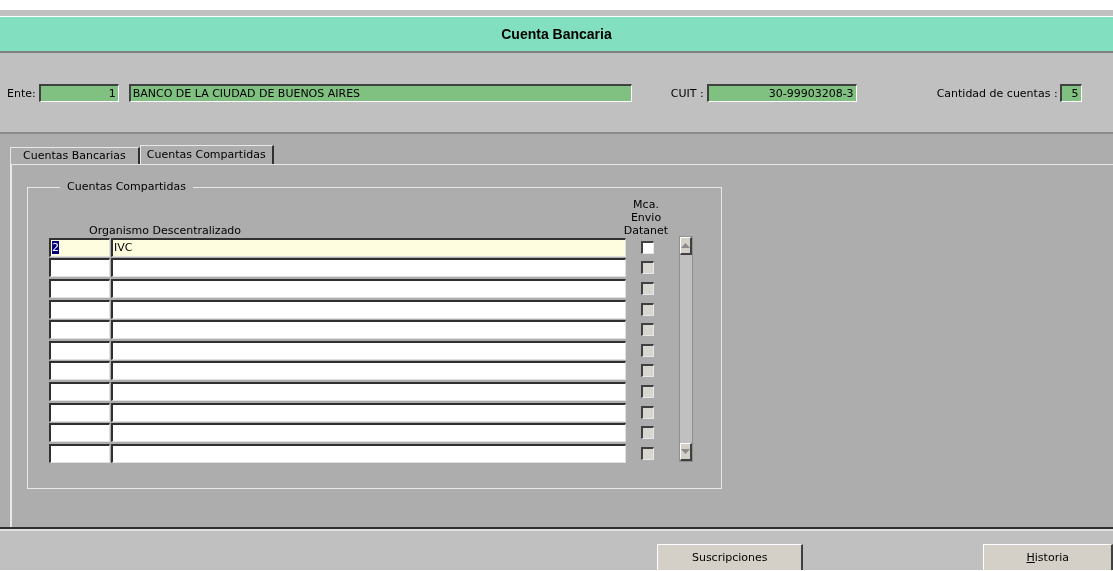  I want to click on scroll-down-button, so click(686, 452).